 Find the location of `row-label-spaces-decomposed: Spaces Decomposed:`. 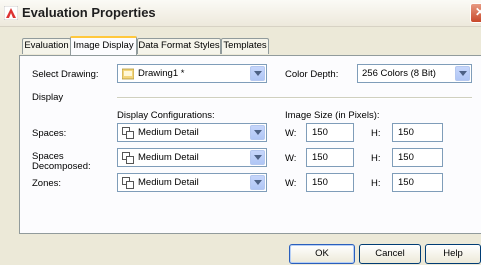

row-label-spaces-decomposed: Spaces Decomposed: is located at coordinates (61, 161).